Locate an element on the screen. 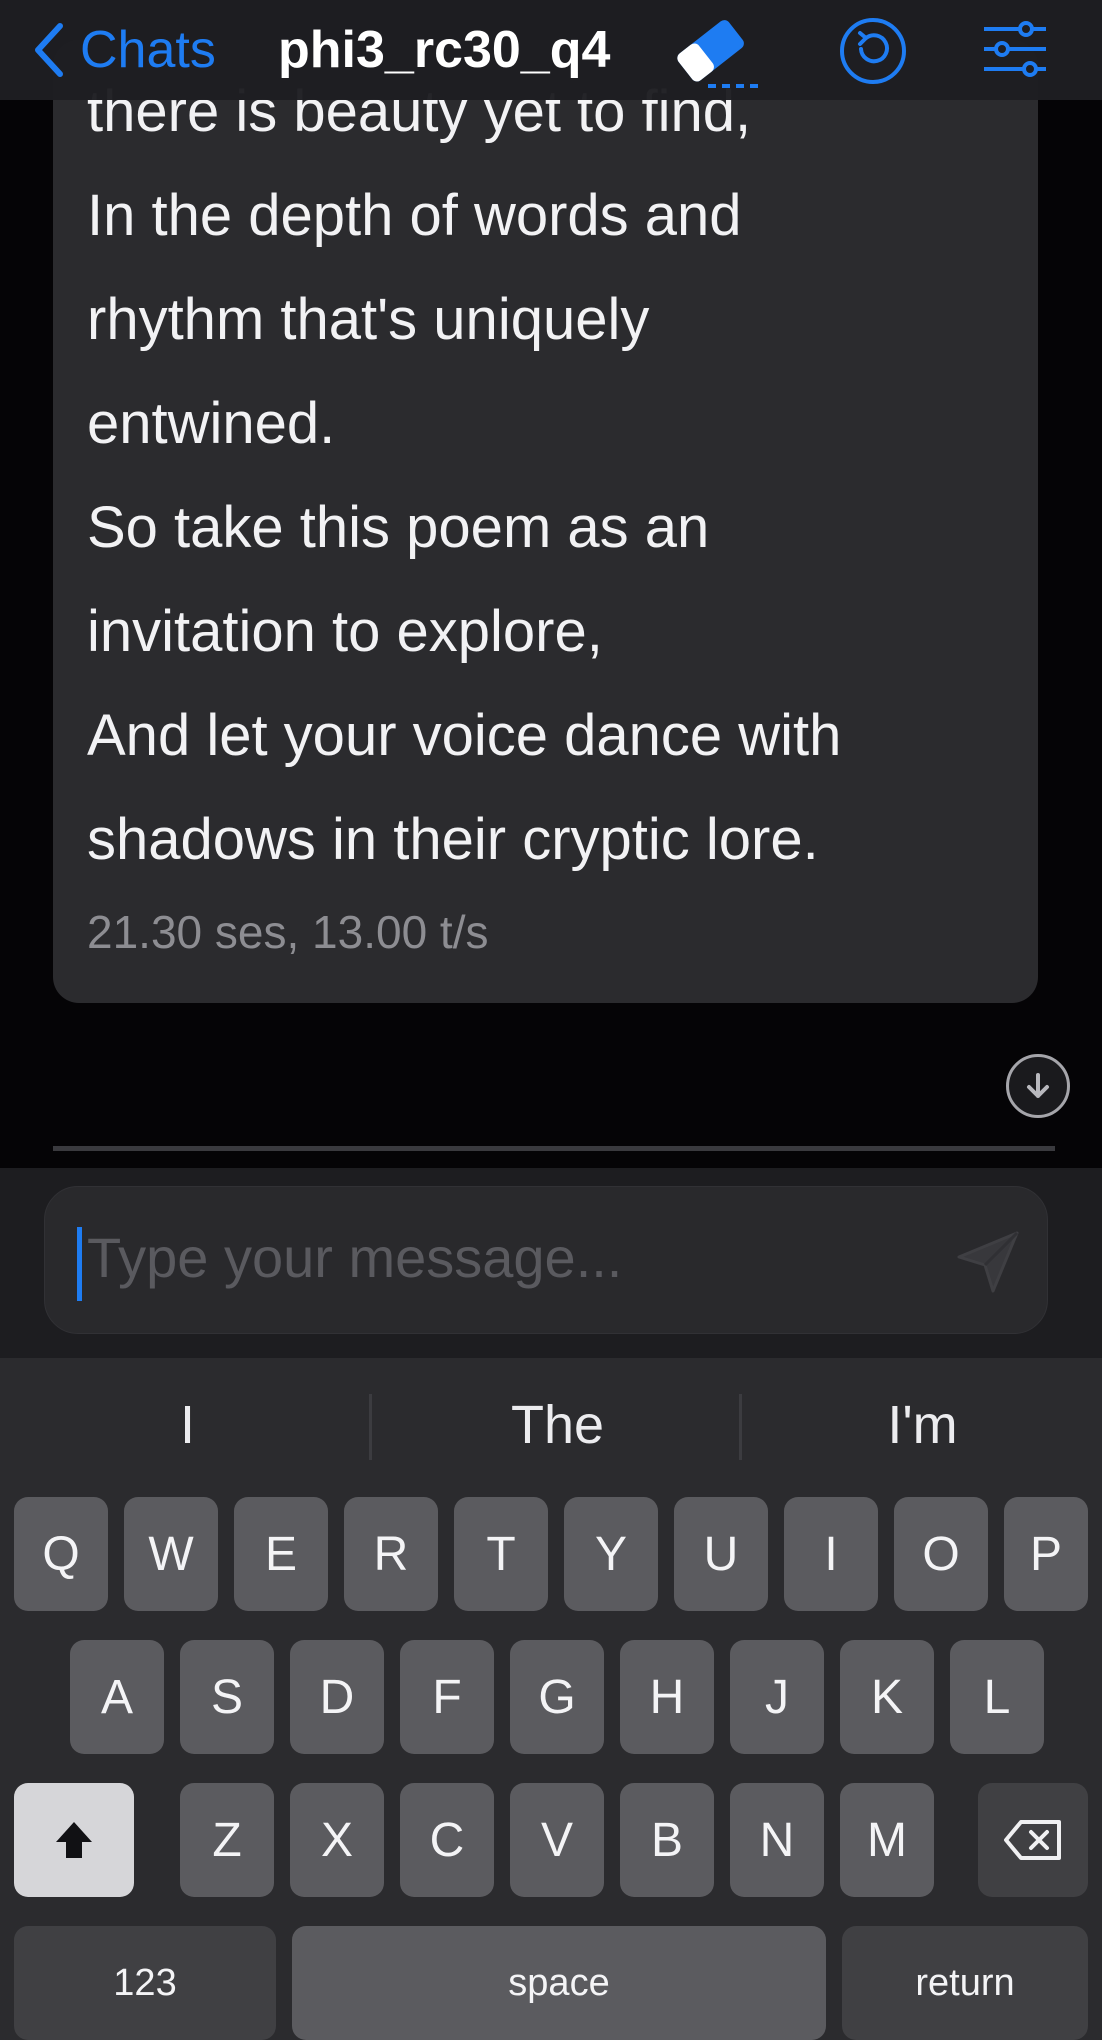 This screenshot has height=2040, width=1102. key-c: C is located at coordinates (447, 1840).